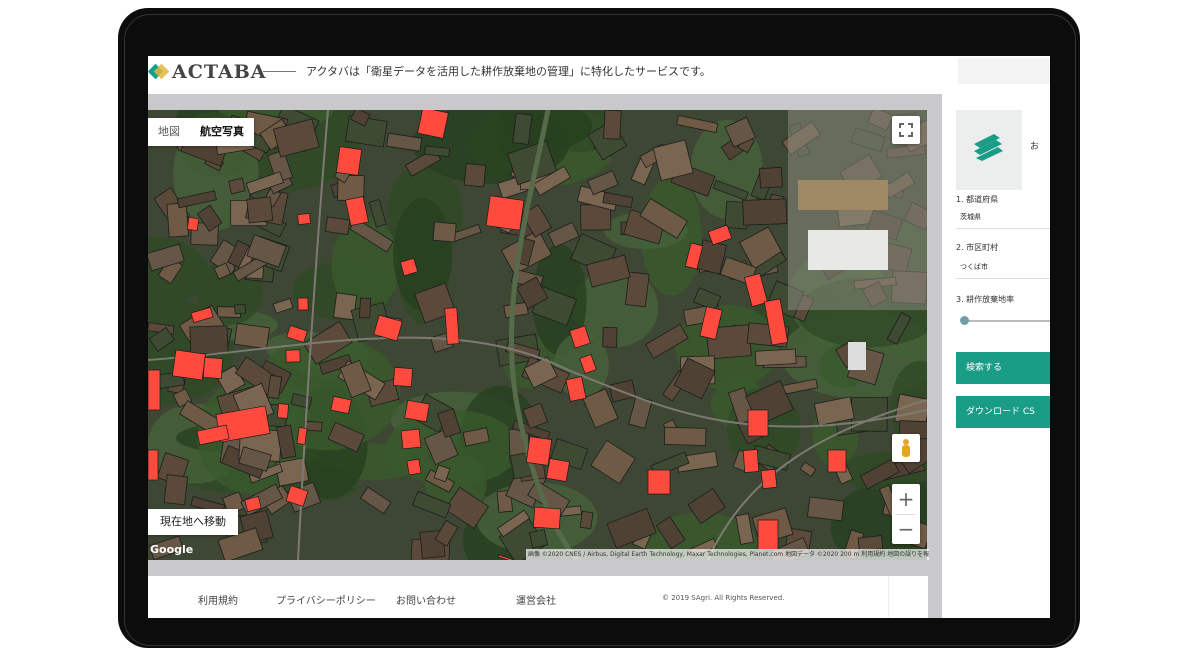  Describe the element at coordinates (977, 199) in the screenshot. I see `prefecture-label: 1. 都道府県` at that location.